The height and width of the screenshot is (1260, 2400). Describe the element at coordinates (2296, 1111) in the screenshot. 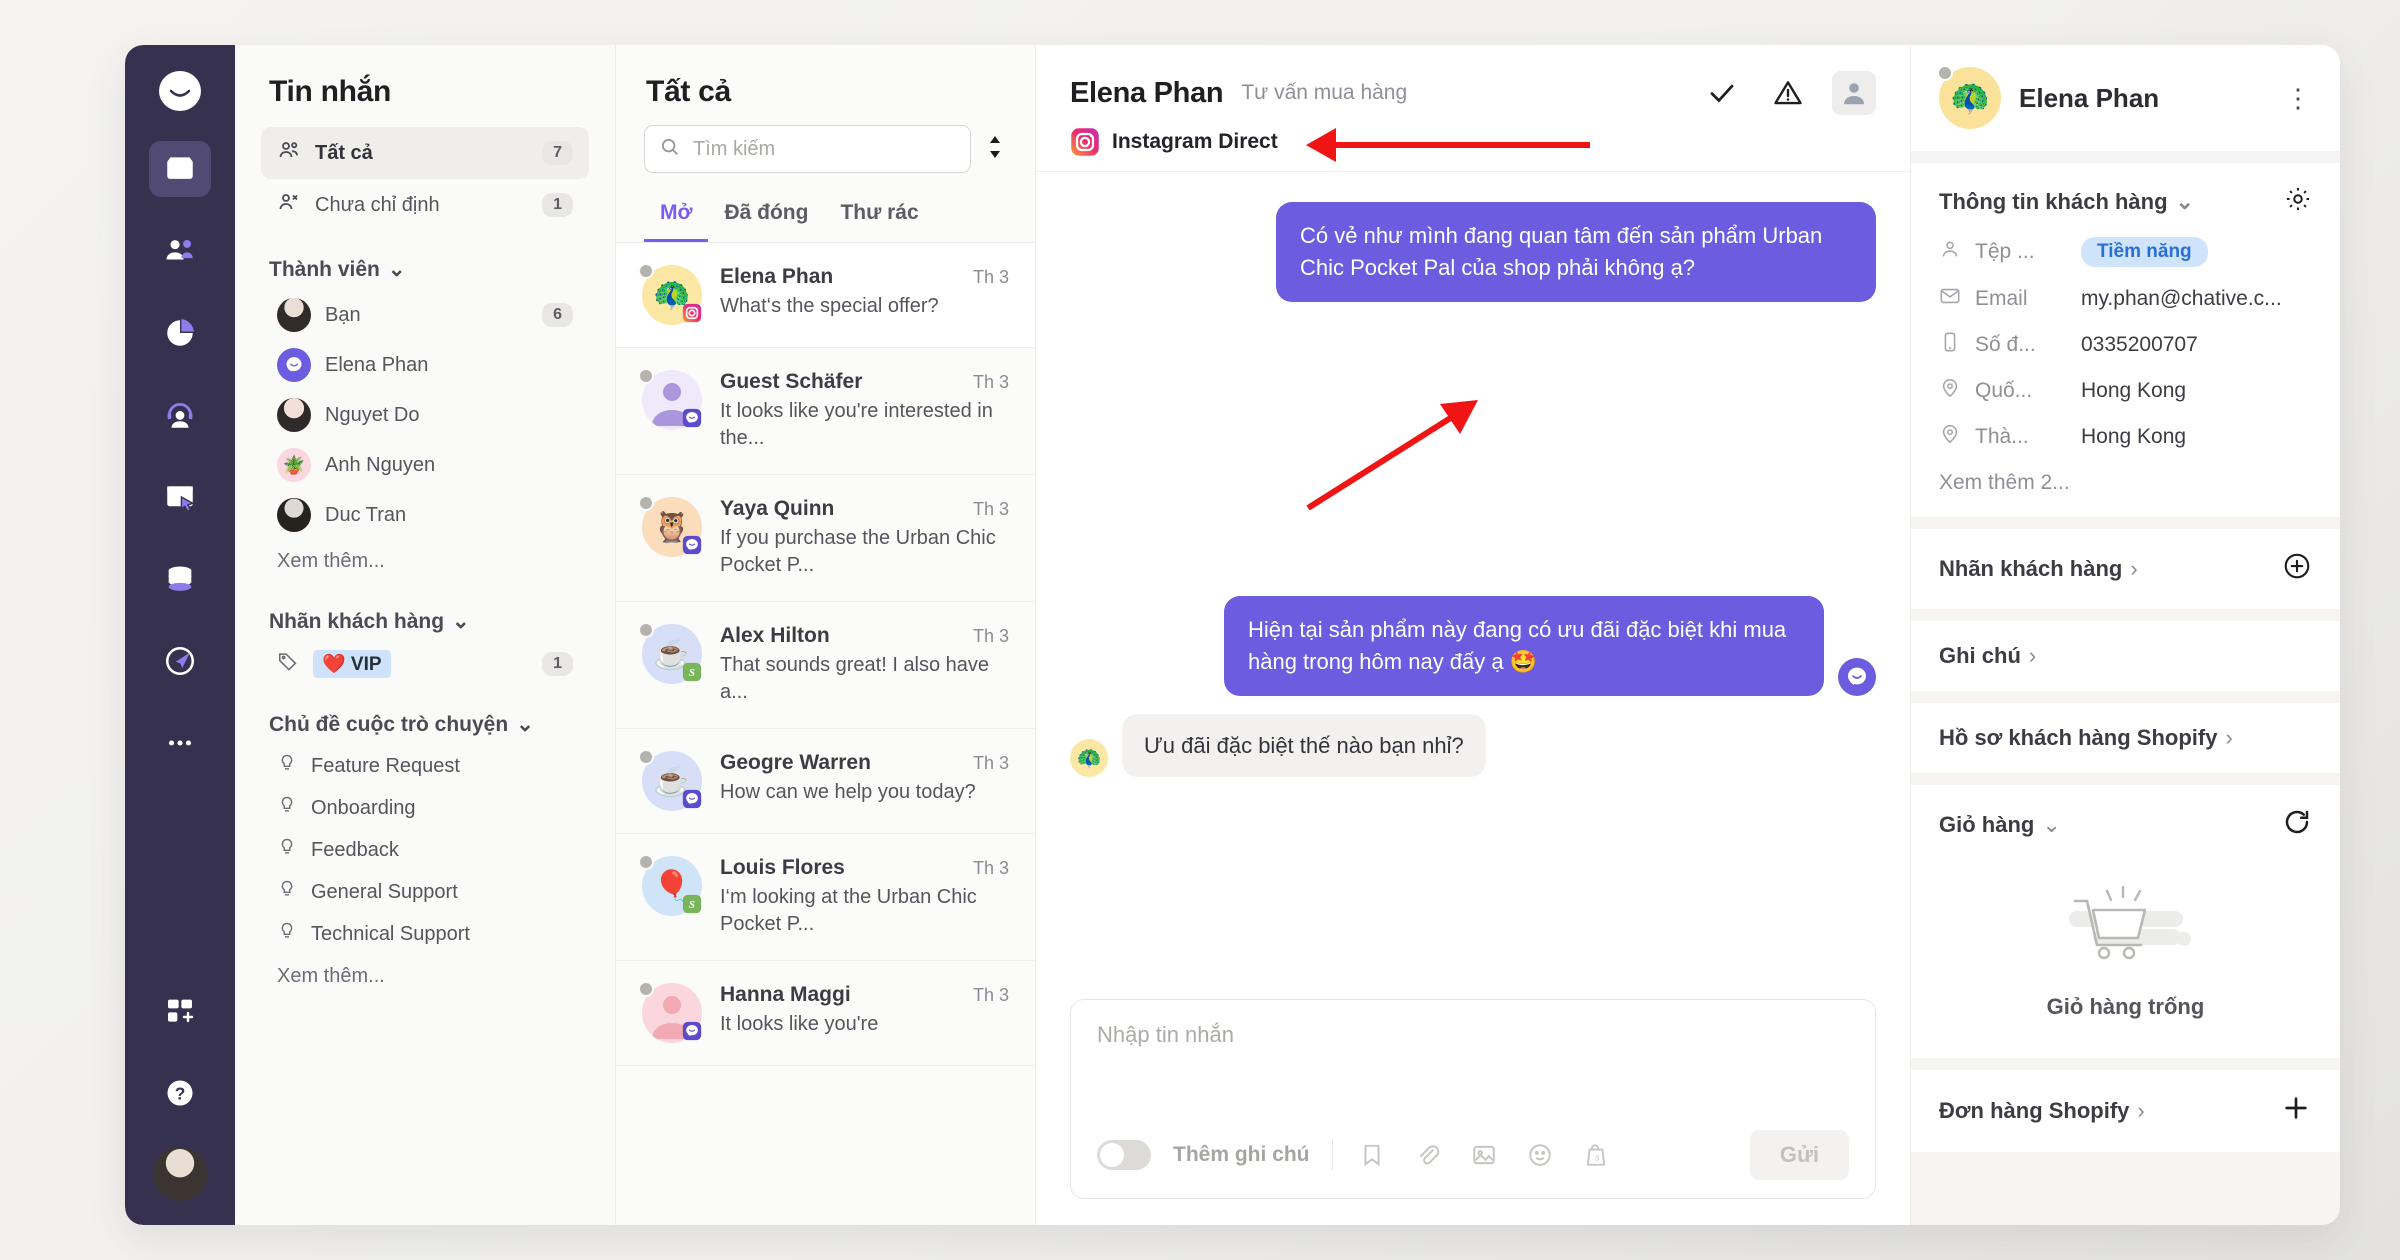

I see `plus-icon` at that location.